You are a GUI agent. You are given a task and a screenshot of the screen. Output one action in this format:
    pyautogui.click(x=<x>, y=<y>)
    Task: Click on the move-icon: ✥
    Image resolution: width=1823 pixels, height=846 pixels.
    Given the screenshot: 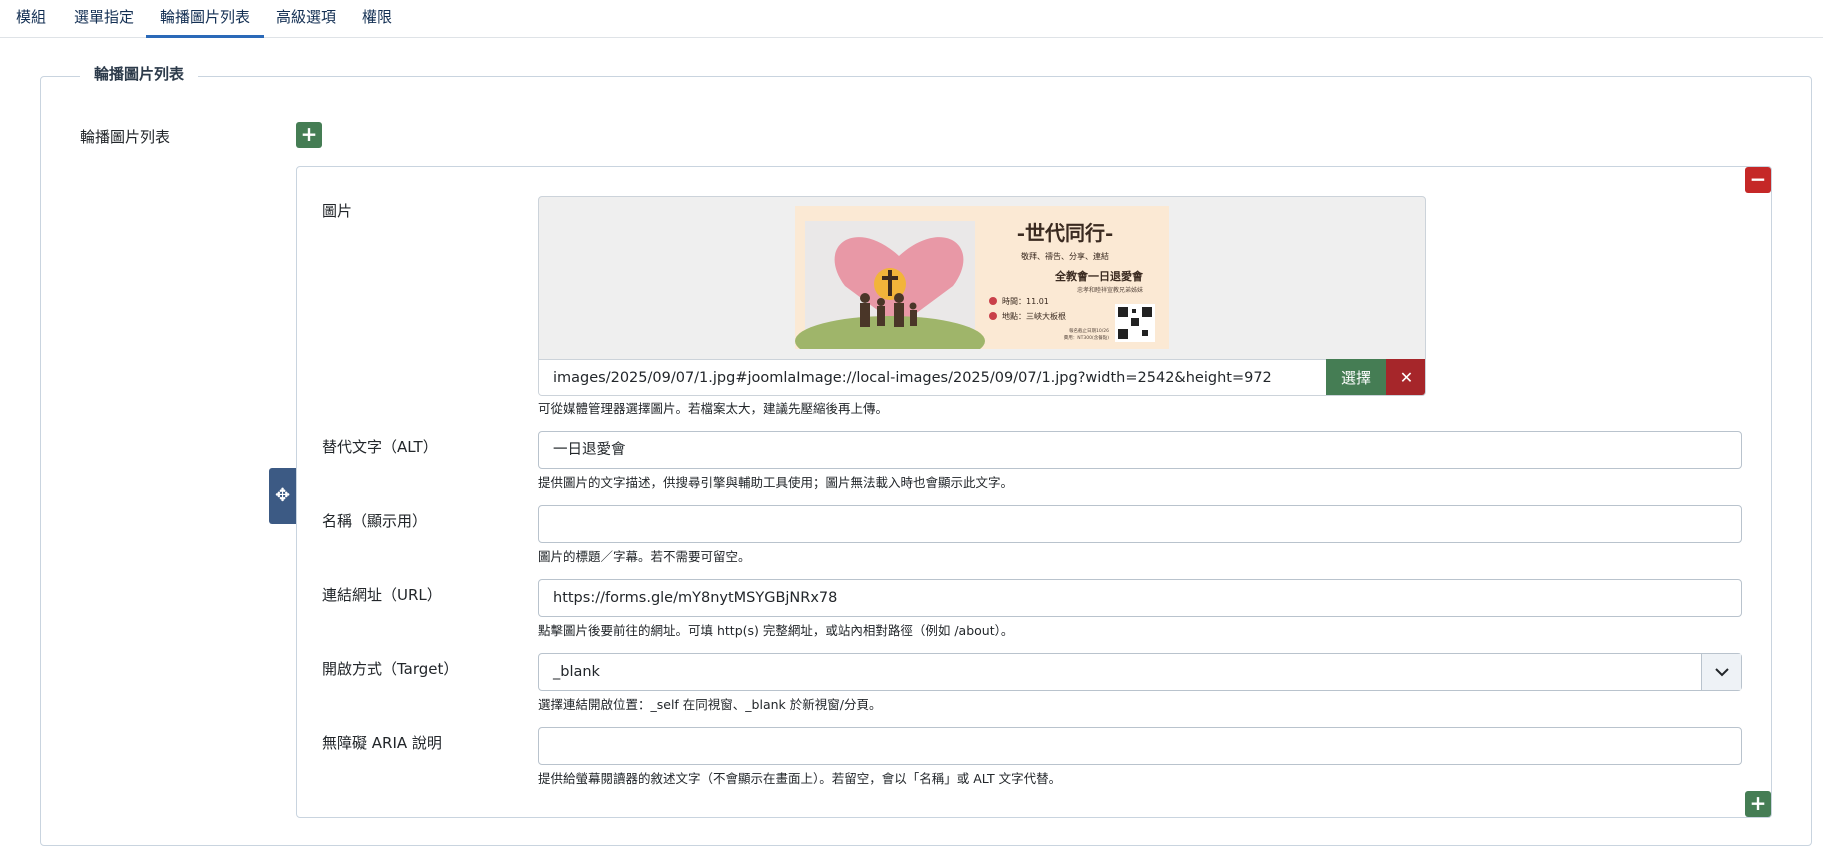 What is the action you would take?
    pyautogui.click(x=282, y=495)
    